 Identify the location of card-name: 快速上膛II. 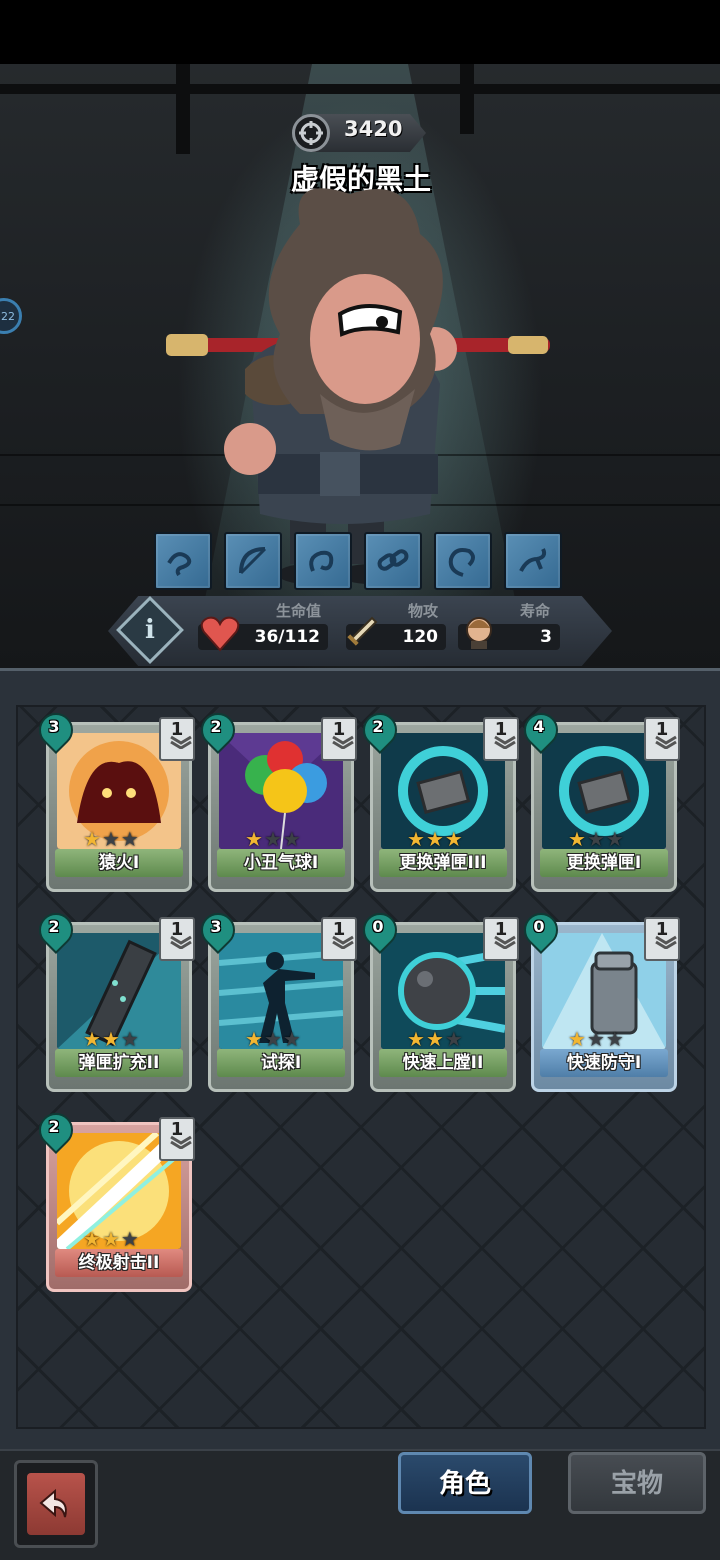
(443, 1063).